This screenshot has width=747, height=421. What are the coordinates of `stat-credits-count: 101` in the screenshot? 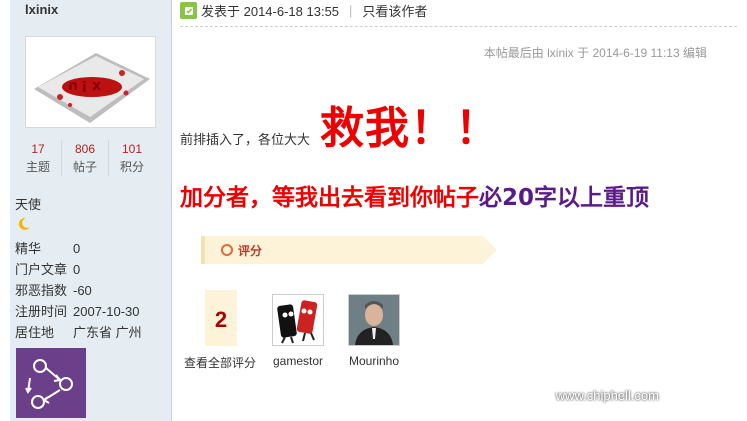 It's located at (132, 149).